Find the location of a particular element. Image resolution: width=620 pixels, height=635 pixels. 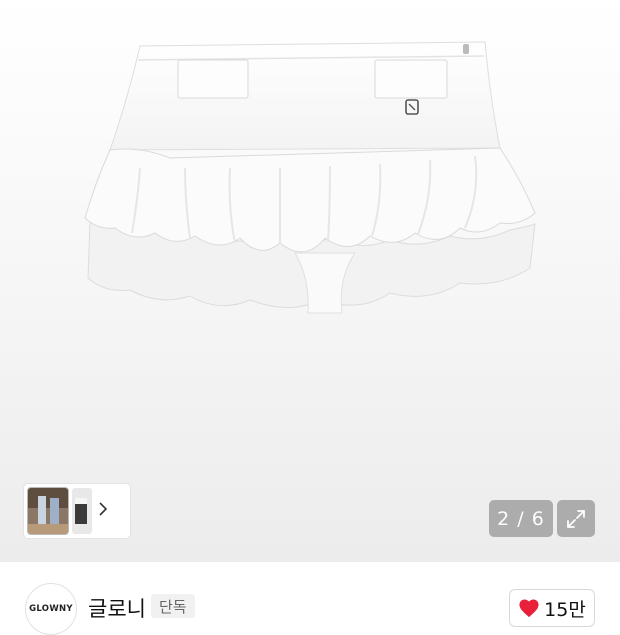

heart-icon is located at coordinates (529, 608).